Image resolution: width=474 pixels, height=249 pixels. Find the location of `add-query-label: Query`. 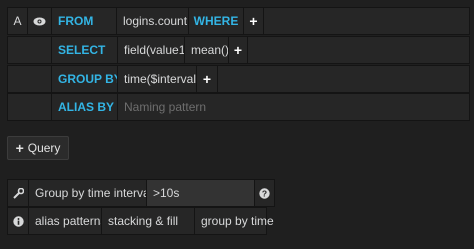

add-query-label: Query is located at coordinates (44, 148).